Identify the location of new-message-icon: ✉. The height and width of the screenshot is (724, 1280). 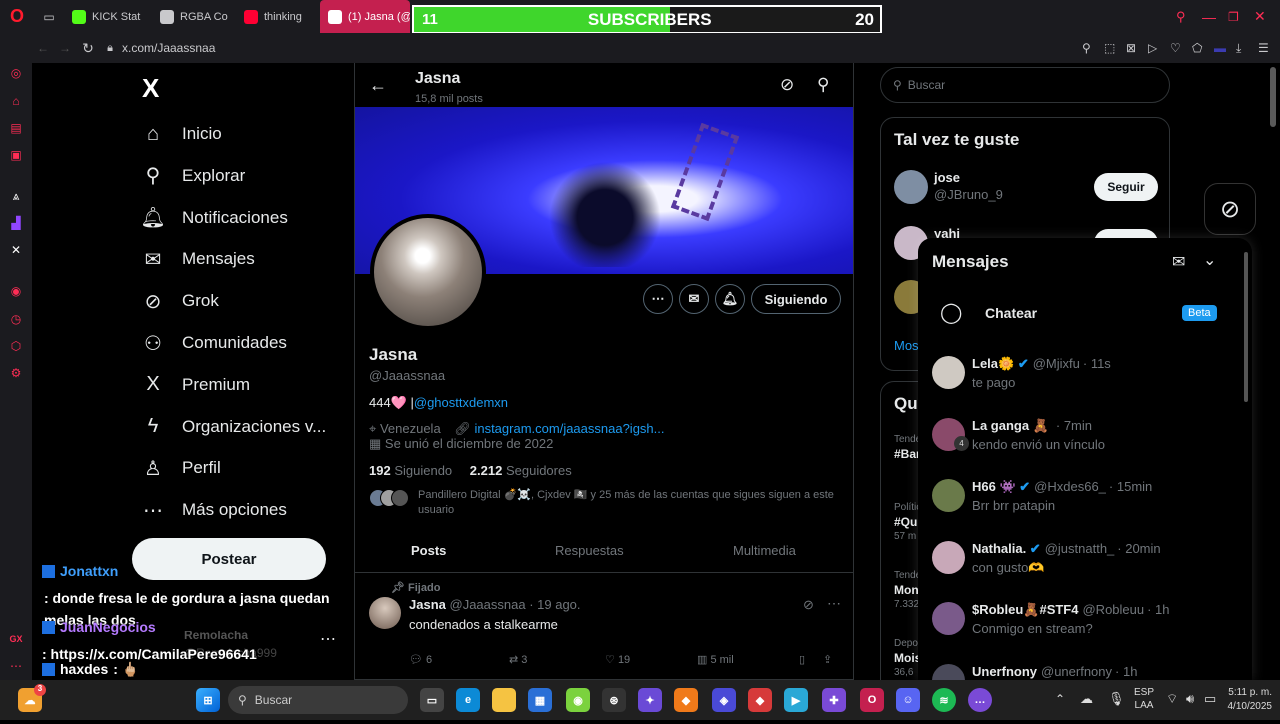
(1178, 262).